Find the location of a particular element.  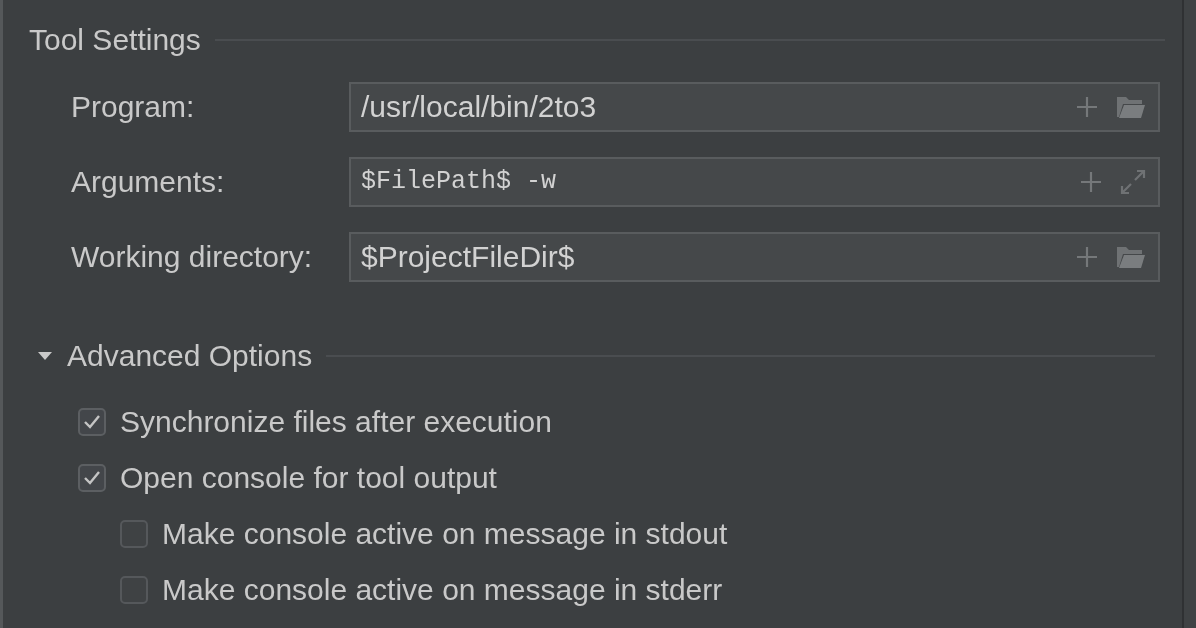

option-label: Make console active on message in stdout is located at coordinates (445, 534).